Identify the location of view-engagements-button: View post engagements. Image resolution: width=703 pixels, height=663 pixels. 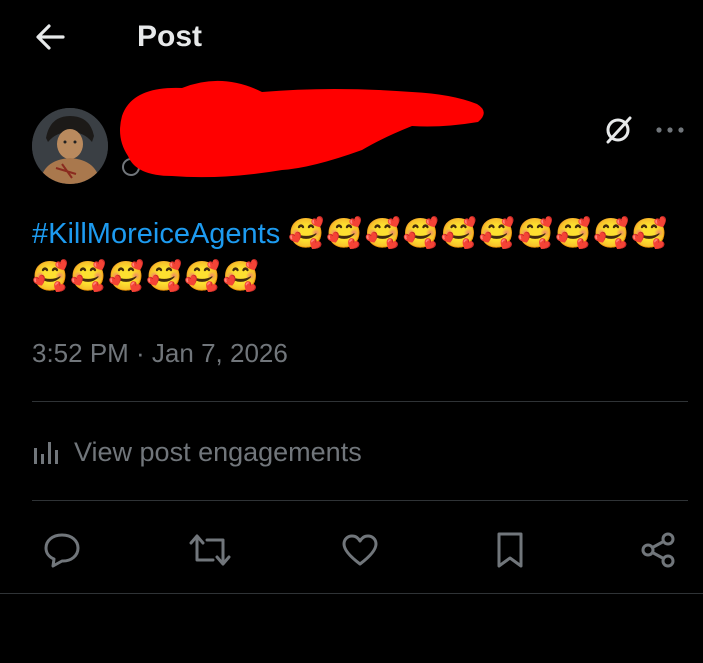
(197, 452).